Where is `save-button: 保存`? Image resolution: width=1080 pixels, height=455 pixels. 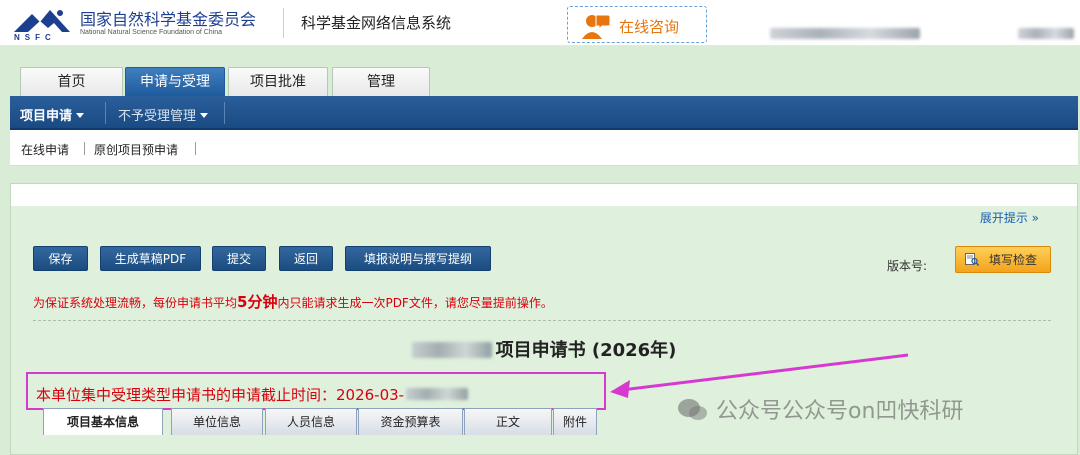
save-button: 保存 is located at coordinates (60, 258).